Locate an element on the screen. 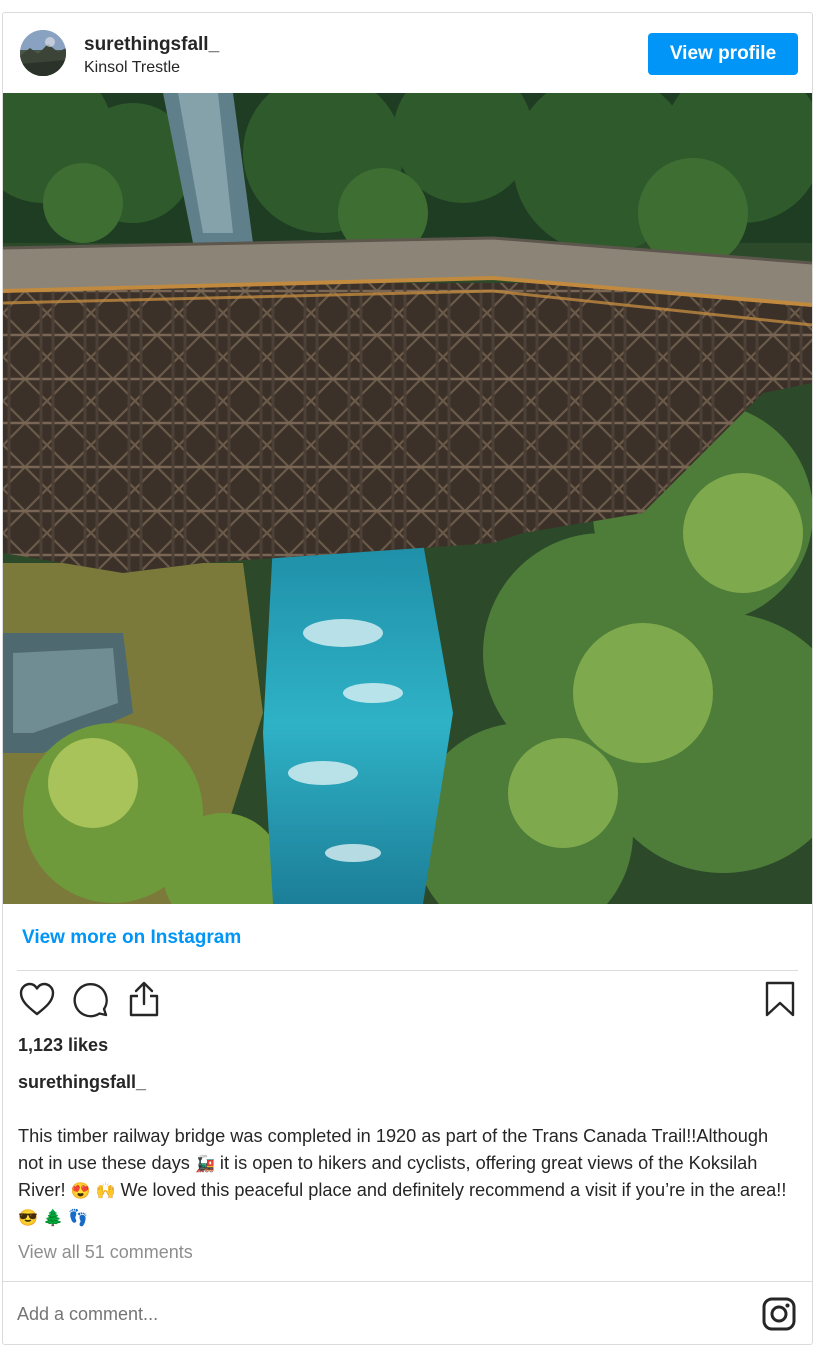 Image resolution: width=817 pixels, height=1350 pixels. action-bar is located at coordinates (407, 1003).